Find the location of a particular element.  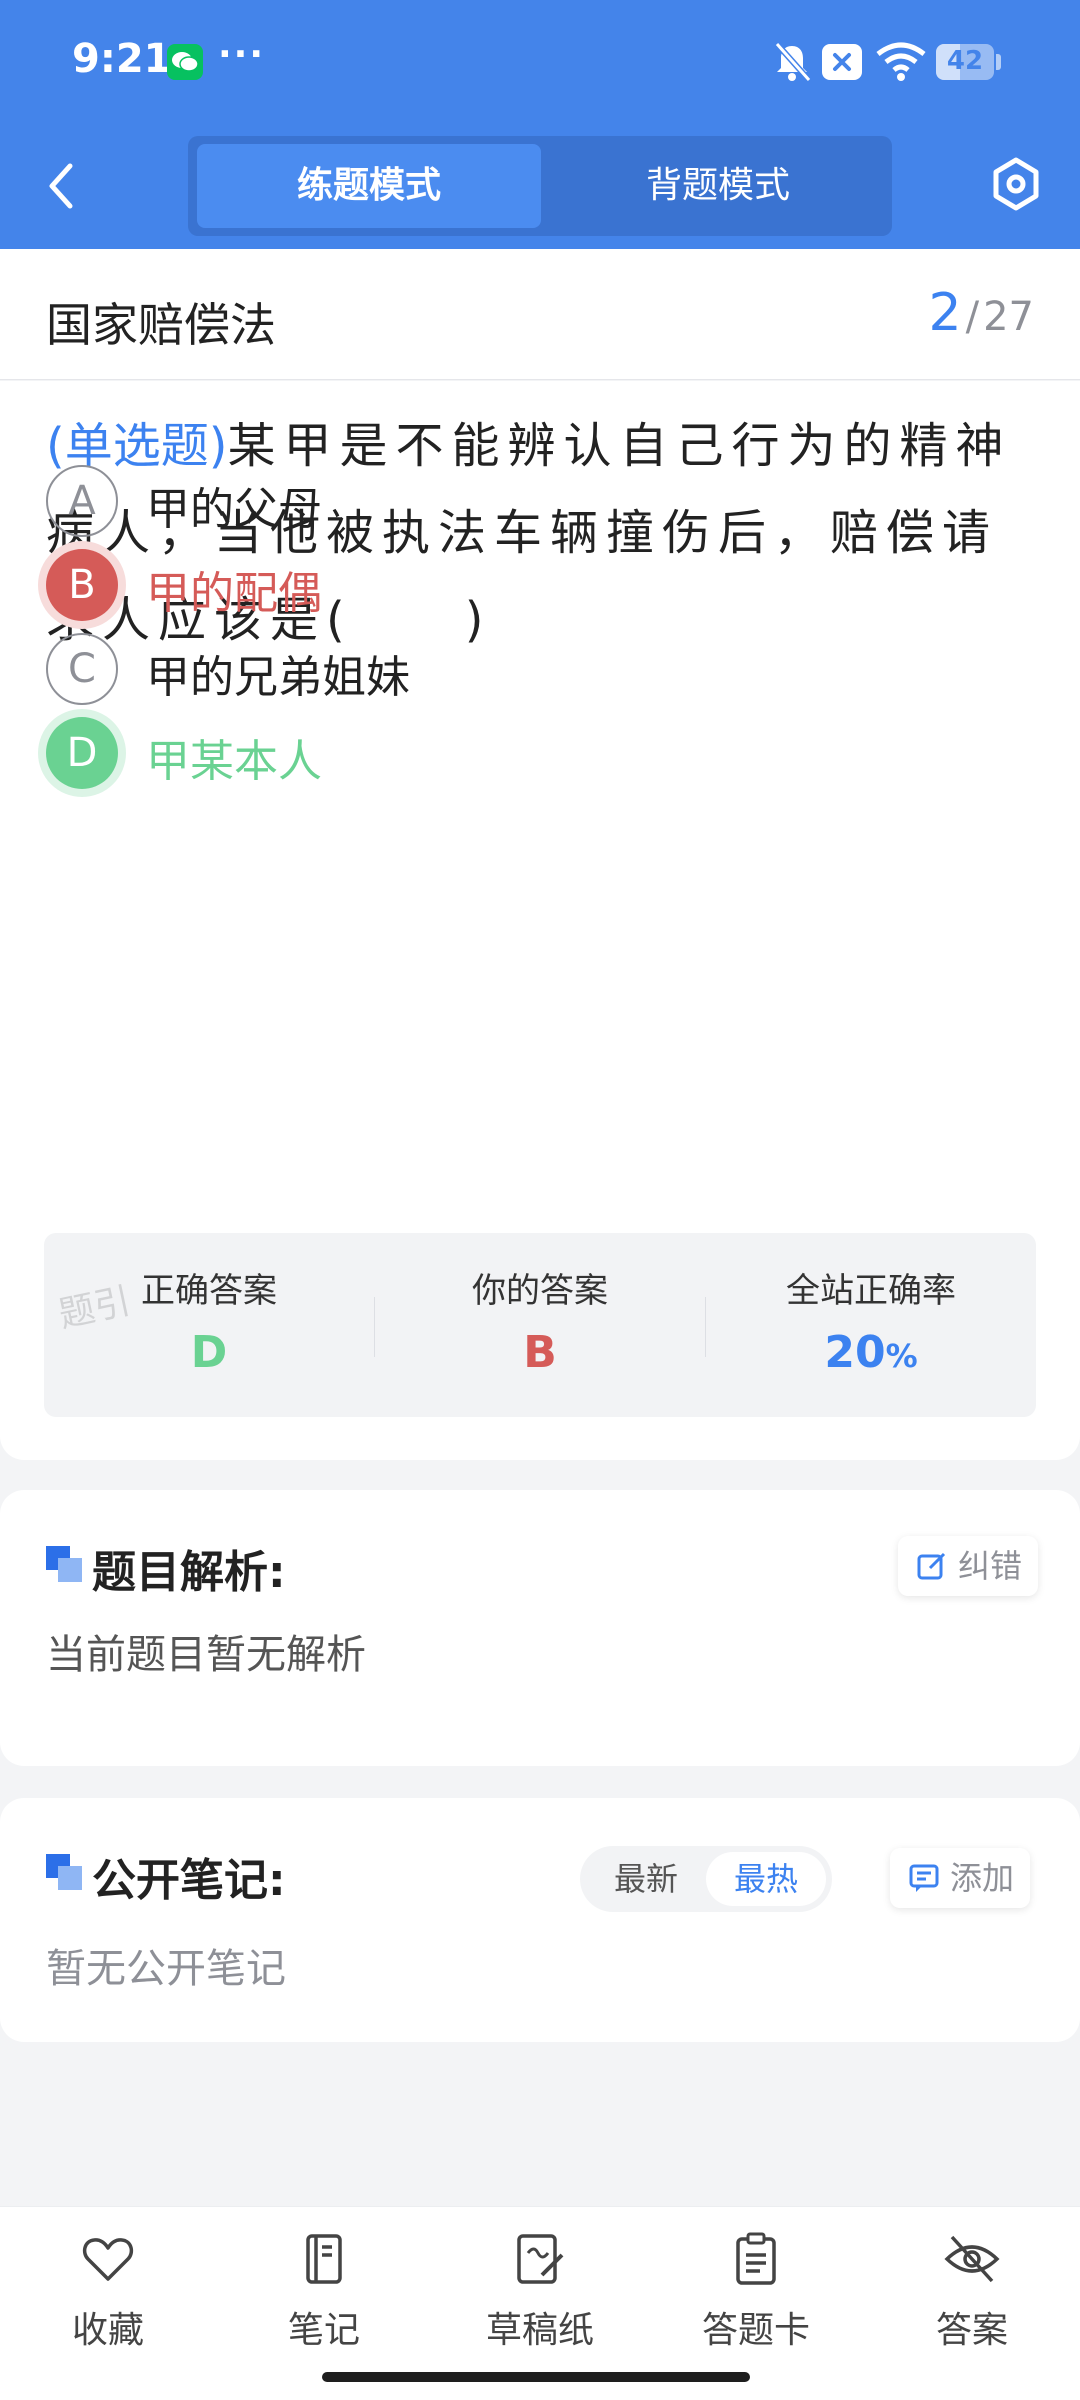

stat-value: 20% is located at coordinates (871, 1352).